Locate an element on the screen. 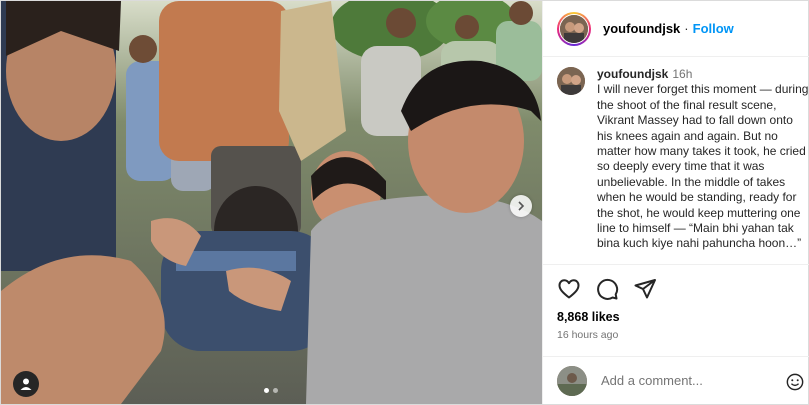  carousel-indicator is located at coordinates (271, 390).